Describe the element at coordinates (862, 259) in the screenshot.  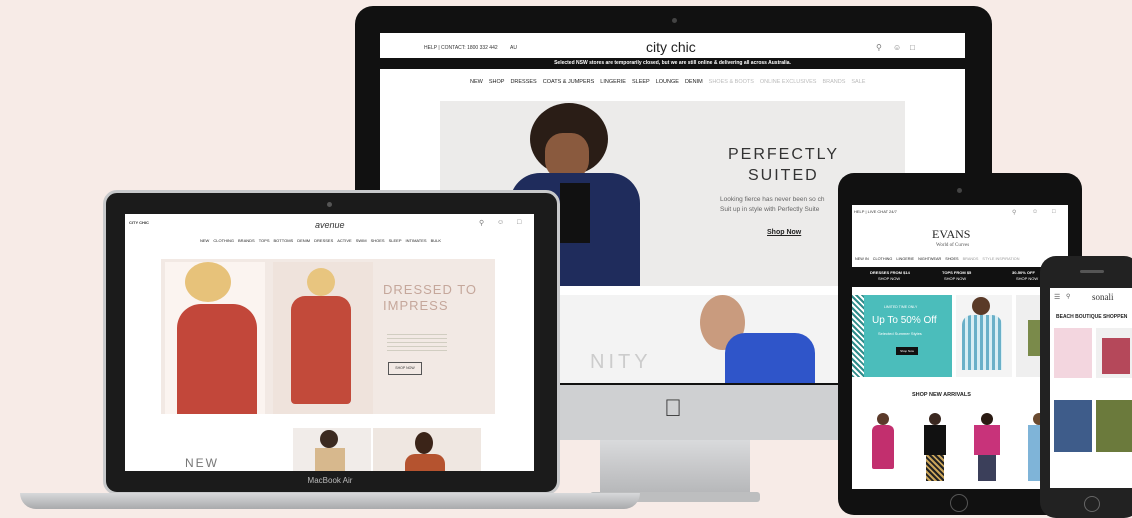
I see `nav-item-new-in: NEW IN` at that location.